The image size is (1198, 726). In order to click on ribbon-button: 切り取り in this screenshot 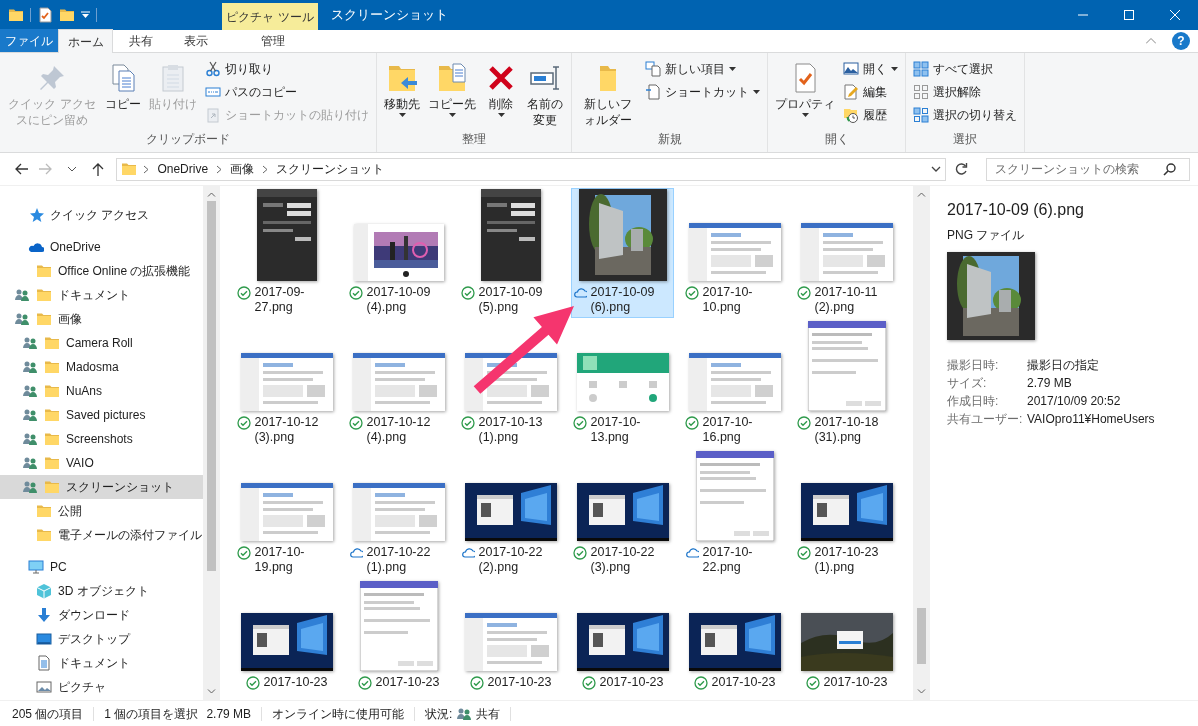, I will do `click(287, 69)`.